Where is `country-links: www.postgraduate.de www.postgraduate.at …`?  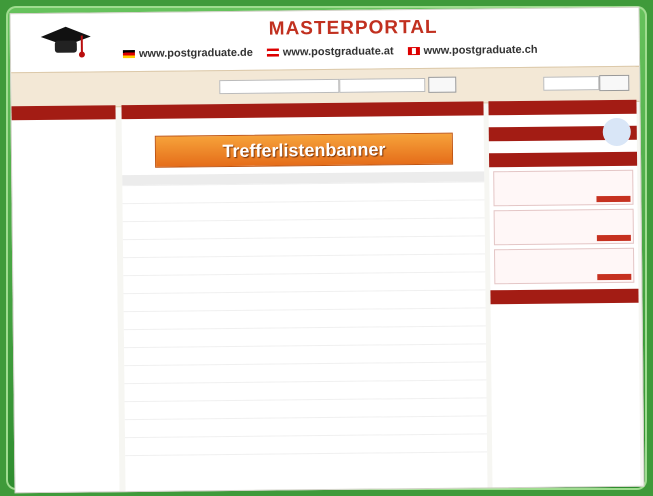
country-links: www.postgraduate.de www.postgraduate.at … is located at coordinates (330, 51).